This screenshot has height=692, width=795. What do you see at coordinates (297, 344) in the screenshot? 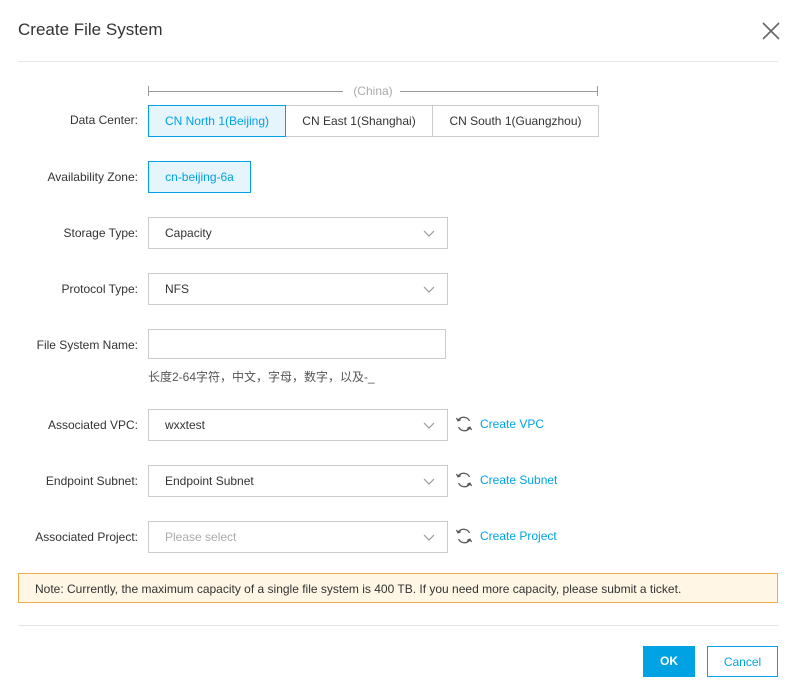
I see `file-system-name-input` at bounding box center [297, 344].